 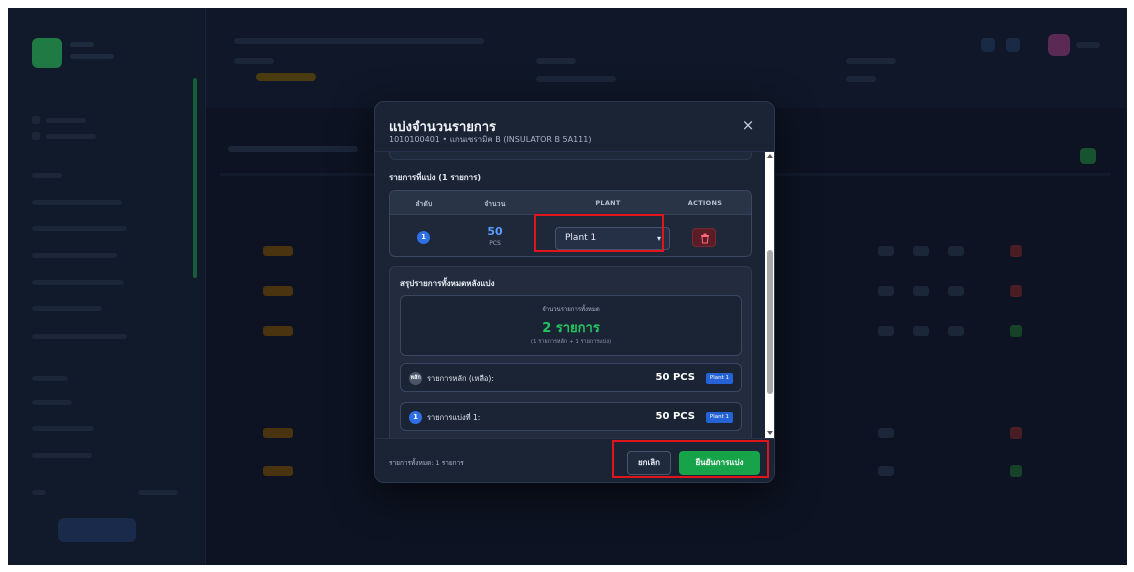 I want to click on app-name-placeholder, so click(x=82, y=44).